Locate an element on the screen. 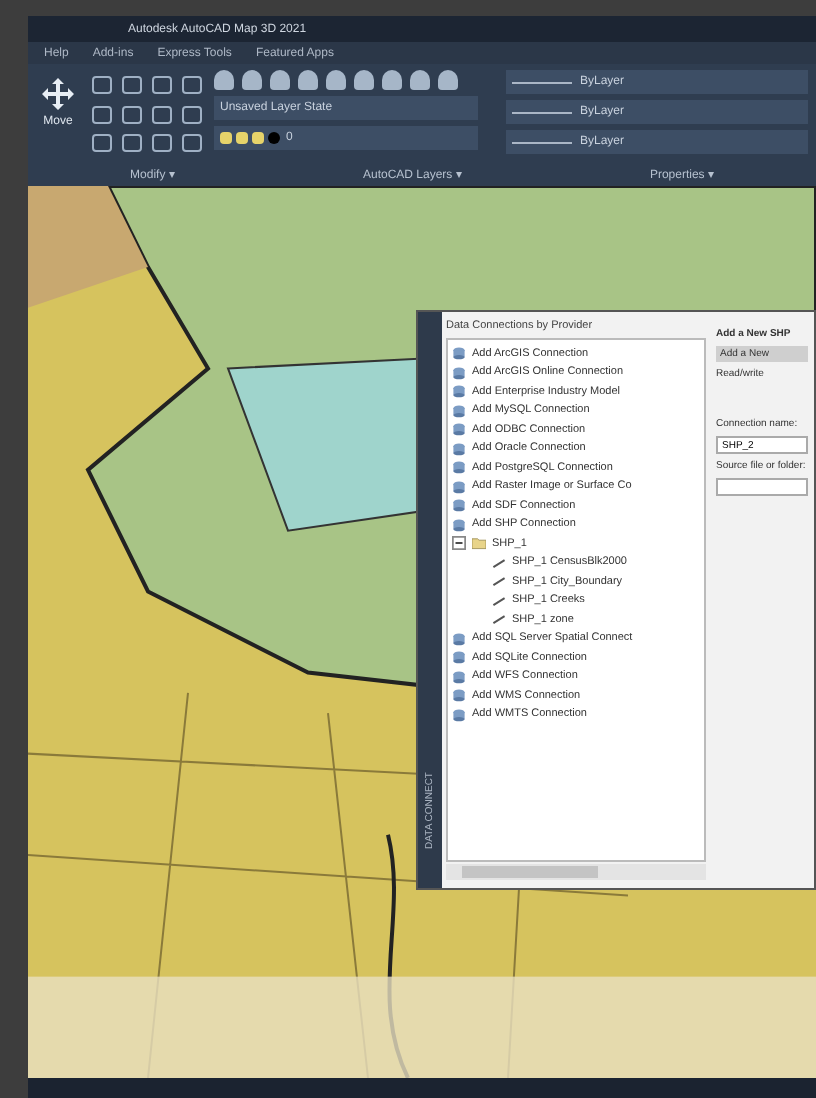 The image size is (816, 1098). modify-tools-icon is located at coordinates (147, 113).